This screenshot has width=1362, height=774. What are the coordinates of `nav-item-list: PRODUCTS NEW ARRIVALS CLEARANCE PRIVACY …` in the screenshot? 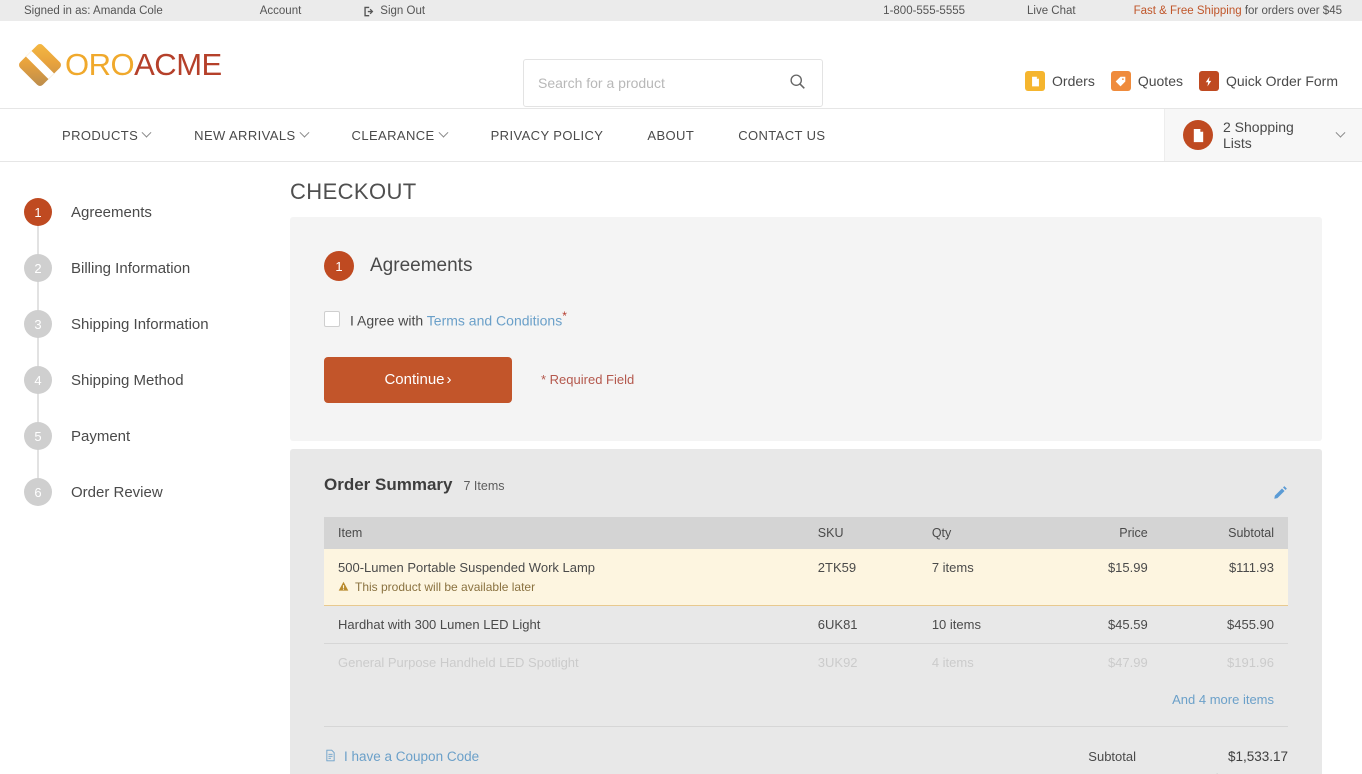 It's located at (424, 135).